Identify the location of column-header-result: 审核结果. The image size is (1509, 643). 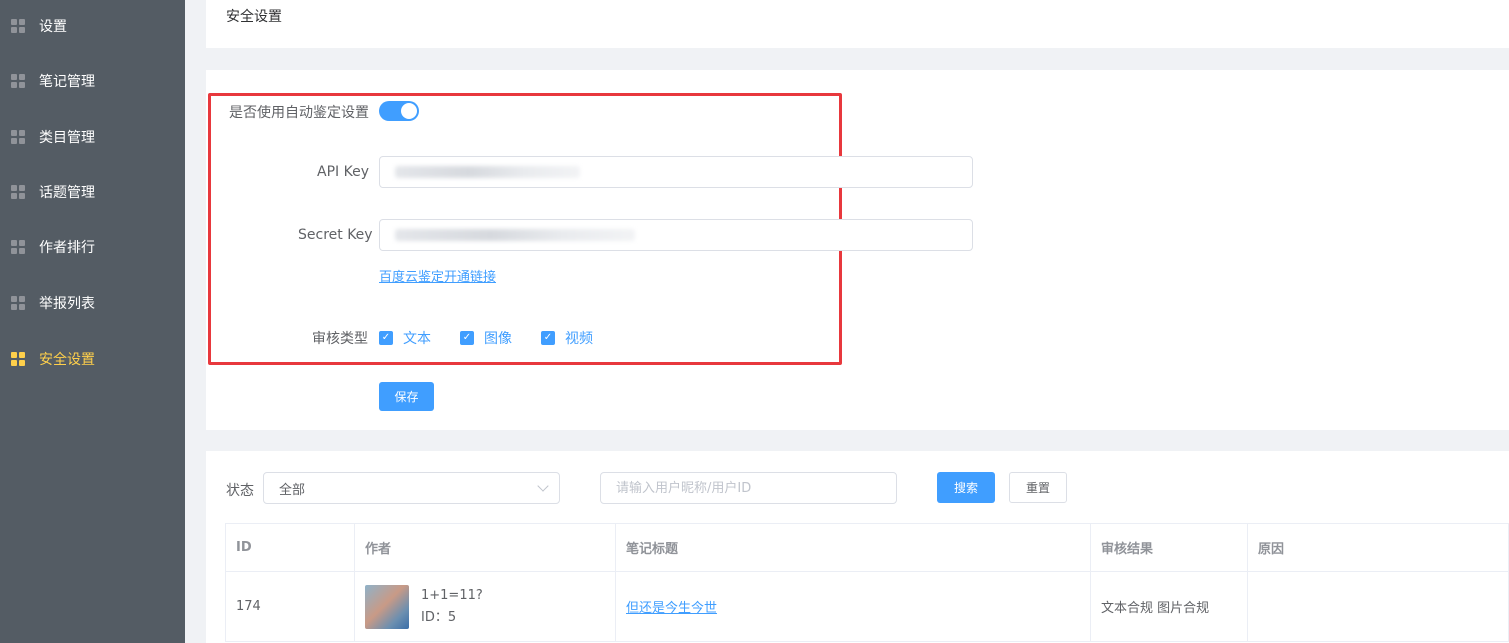
(1169, 547).